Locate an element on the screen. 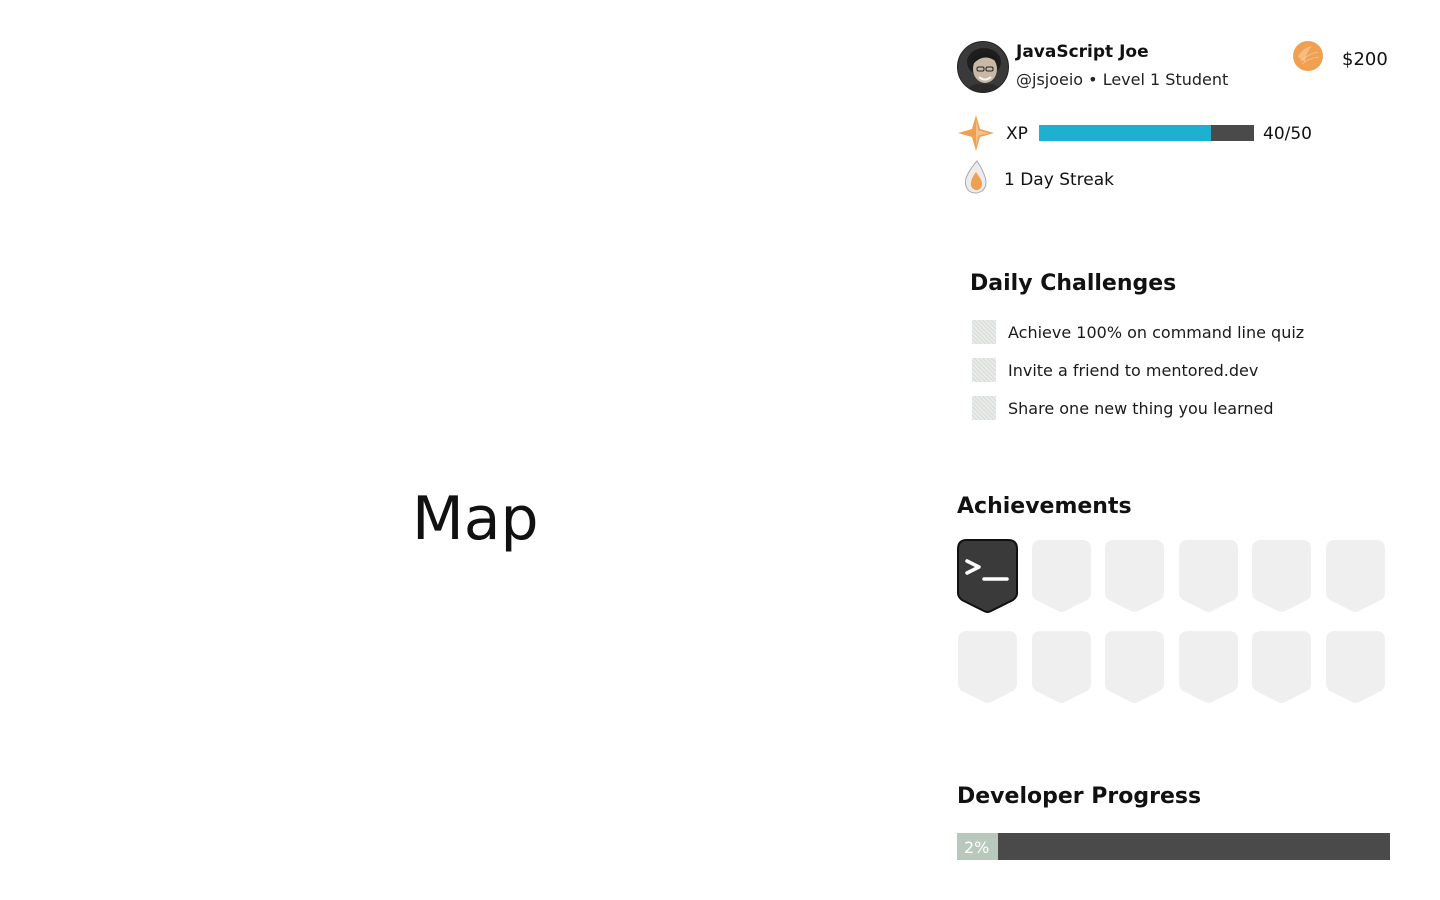 The width and height of the screenshot is (1440, 900). challenge-label: Share one new thing you learned is located at coordinates (1141, 408).